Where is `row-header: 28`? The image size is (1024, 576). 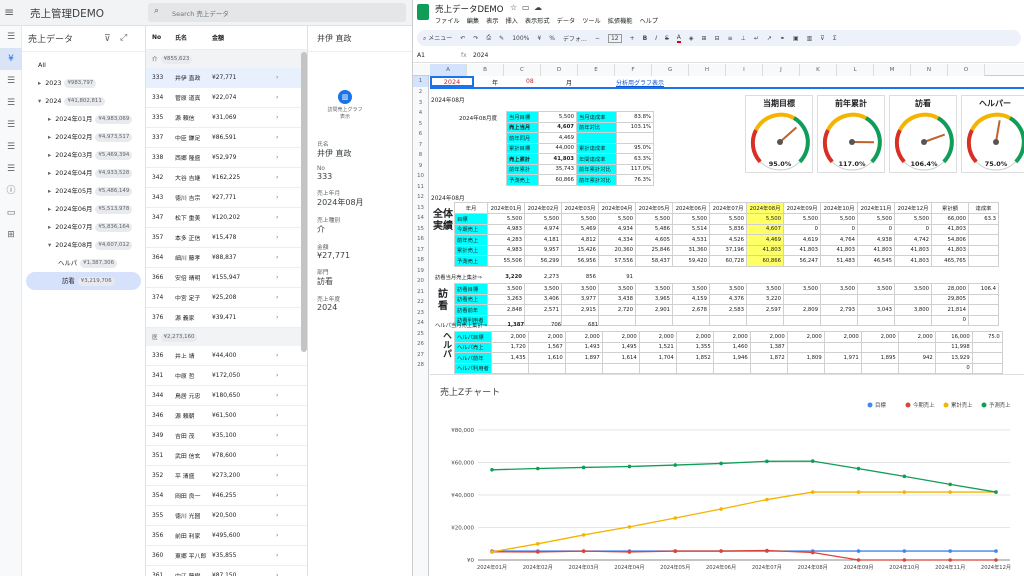 row-header: 28 is located at coordinates (420, 365).